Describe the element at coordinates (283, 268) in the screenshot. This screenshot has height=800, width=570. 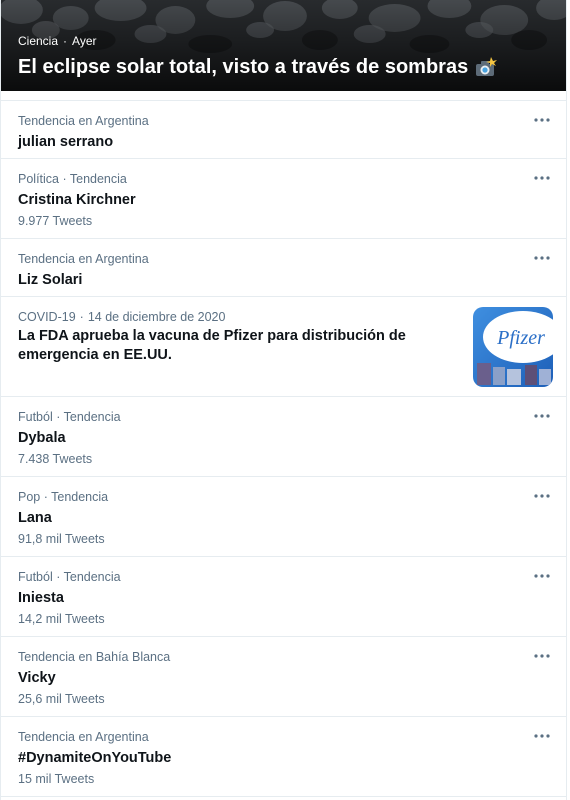
I see `trend-item: Tendencia en Argentina Liz Solari` at that location.